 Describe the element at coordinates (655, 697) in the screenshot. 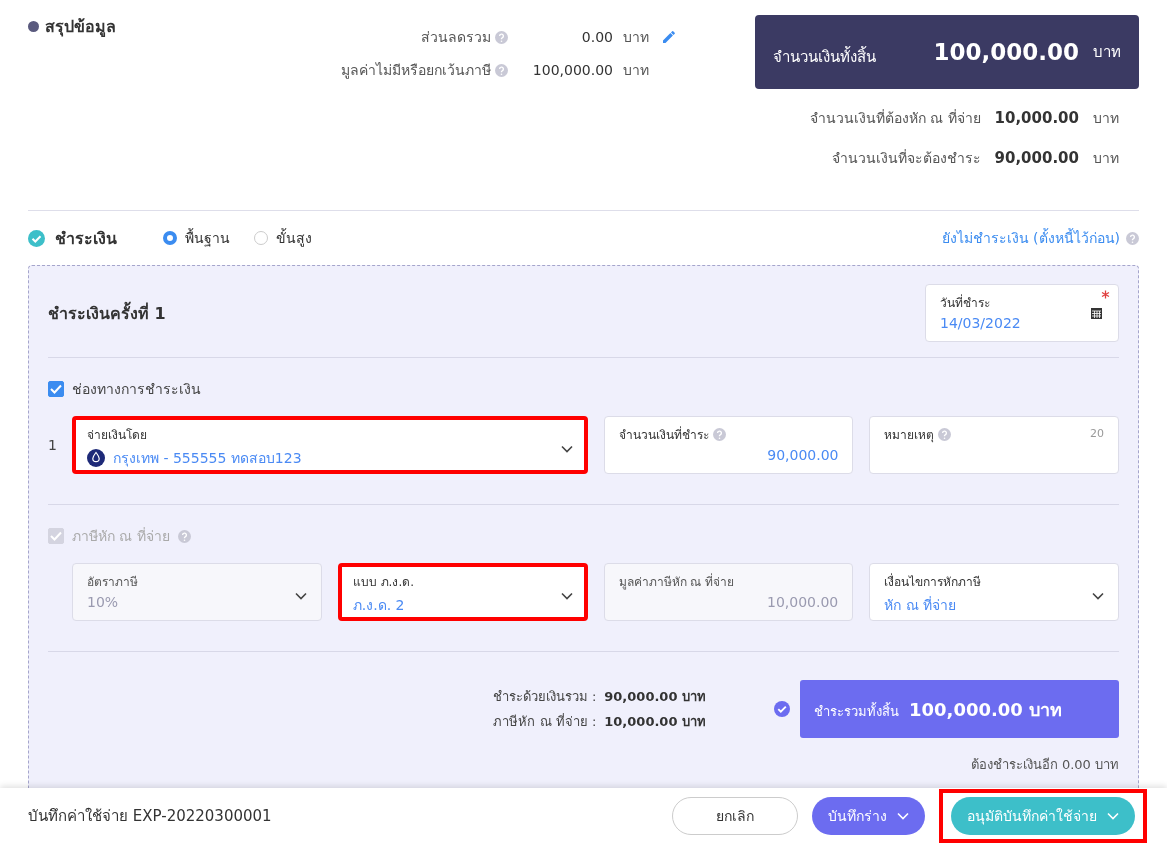

I see `total-value: 90,000.00 บาท` at that location.